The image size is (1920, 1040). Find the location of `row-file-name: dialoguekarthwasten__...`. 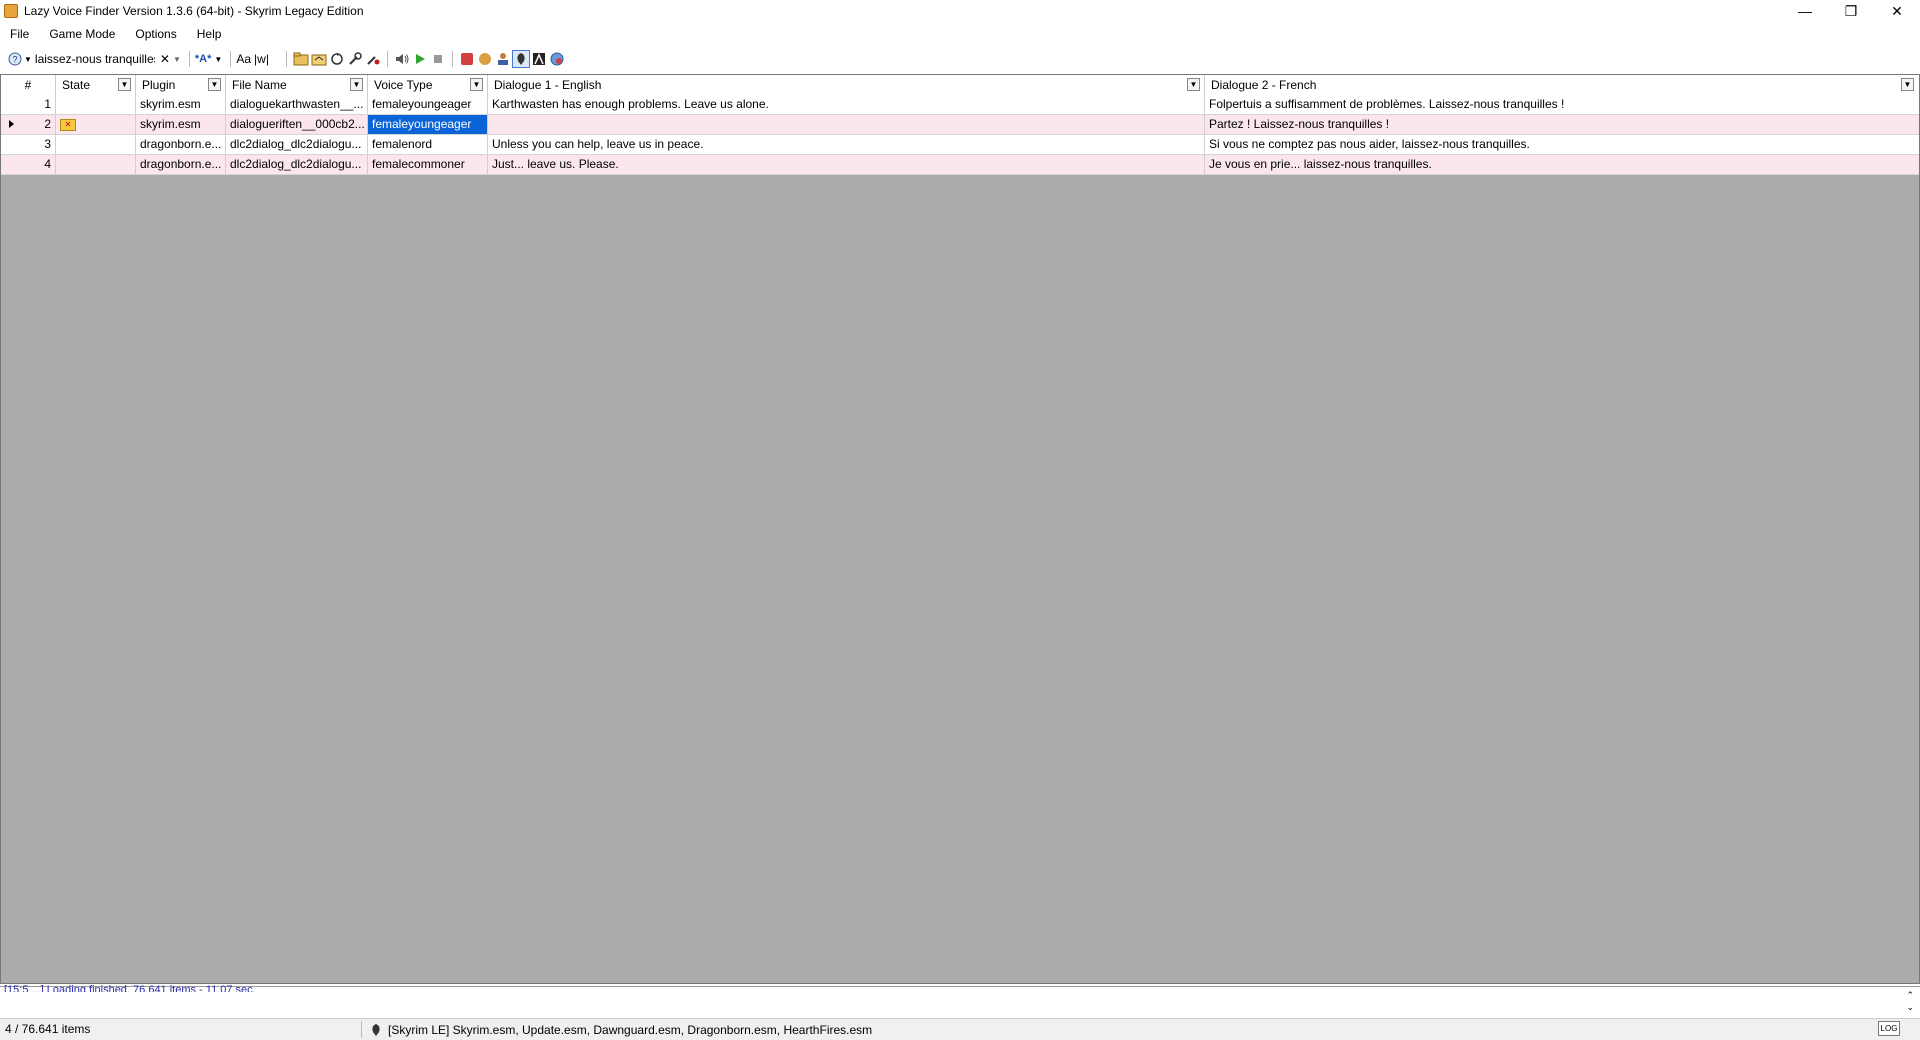

row-file-name: dialoguekarthwasten__... is located at coordinates (297, 104).